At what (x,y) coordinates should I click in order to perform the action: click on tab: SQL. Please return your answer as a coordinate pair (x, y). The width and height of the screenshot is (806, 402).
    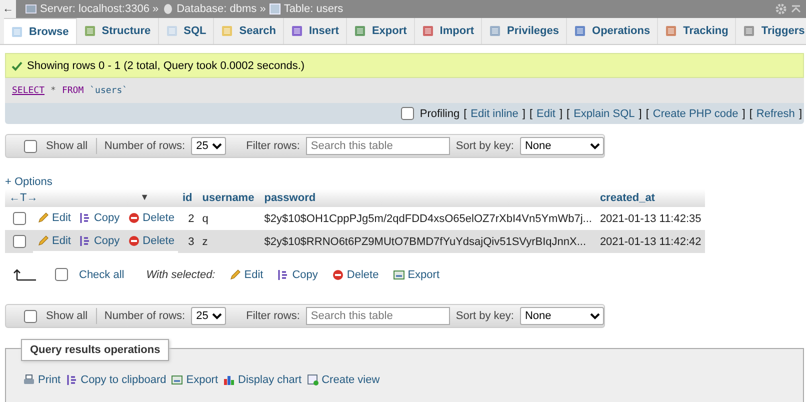
    Looking at the image, I should click on (186, 31).